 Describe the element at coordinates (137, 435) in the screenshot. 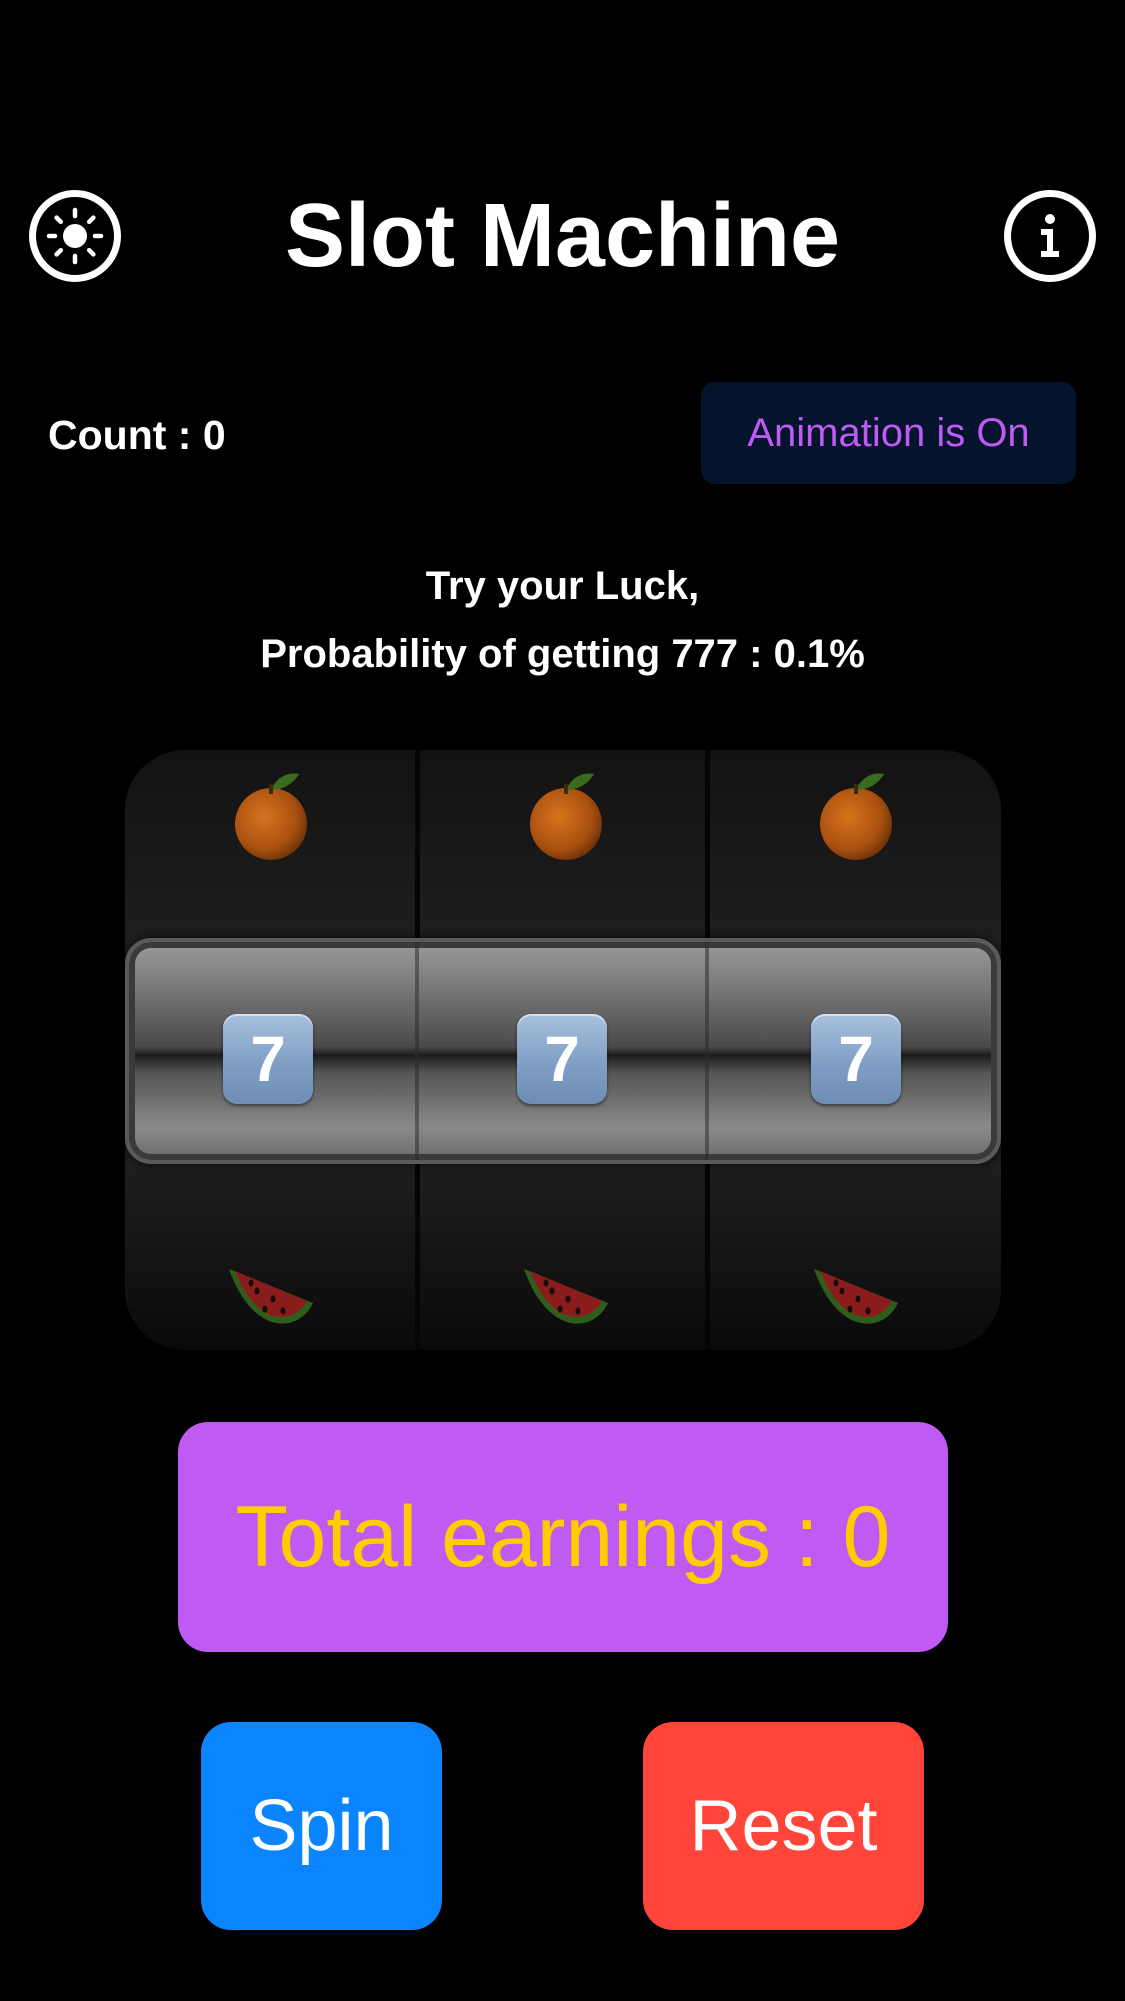

I see `spin-count: Count : 0` at that location.